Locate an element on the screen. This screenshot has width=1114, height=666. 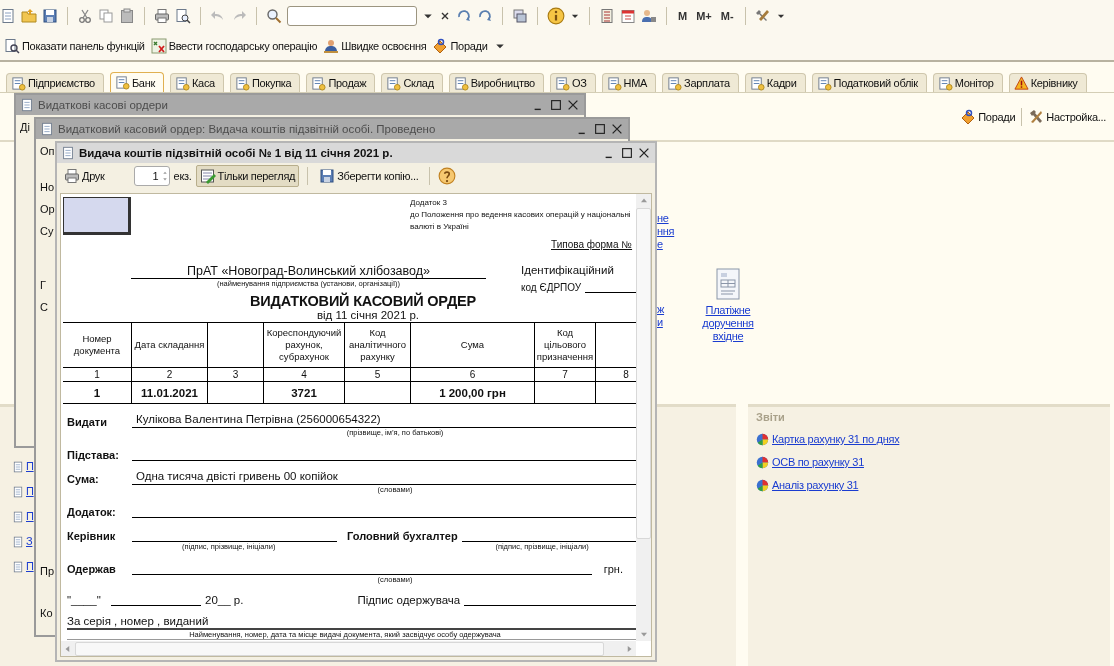
person-icon is located at coordinates (331, 46).